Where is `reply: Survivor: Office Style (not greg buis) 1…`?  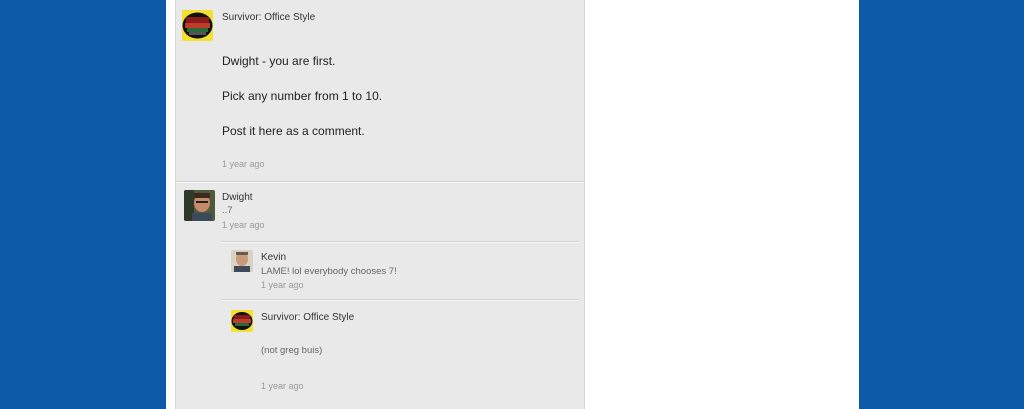 reply: Survivor: Office Style (not greg buis) 1… is located at coordinates (380, 355).